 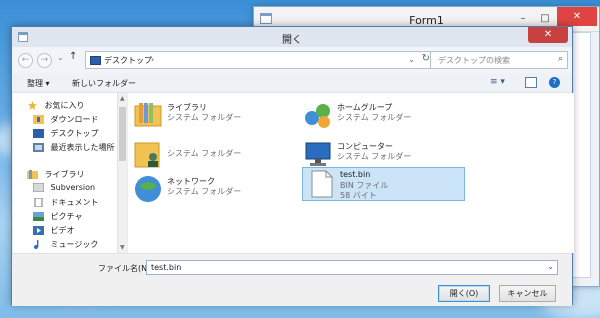 I want to click on sidebar-item-label: ビデオ, so click(x=62, y=230).